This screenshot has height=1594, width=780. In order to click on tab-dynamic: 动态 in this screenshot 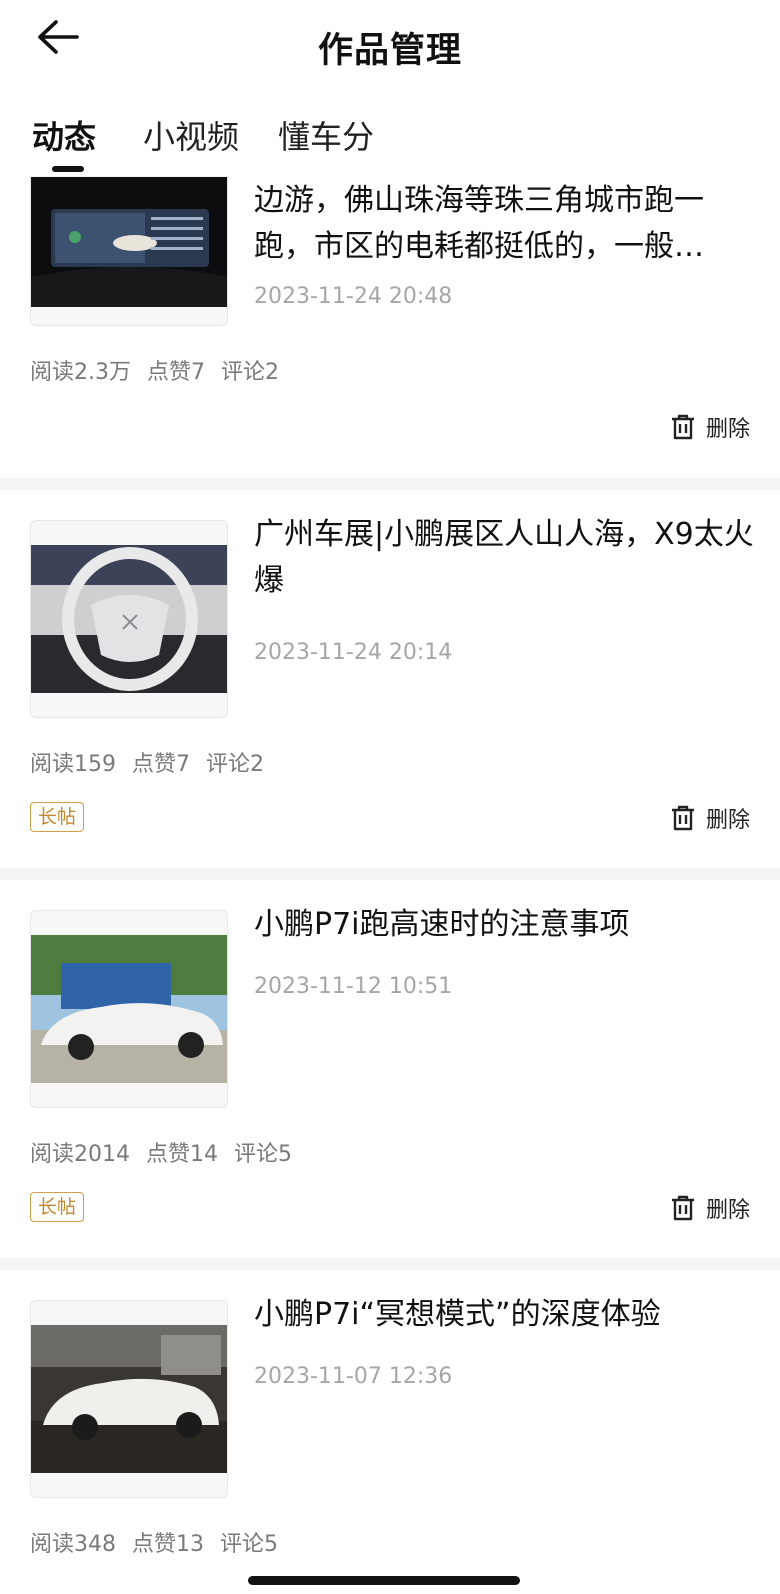, I will do `click(64, 135)`.